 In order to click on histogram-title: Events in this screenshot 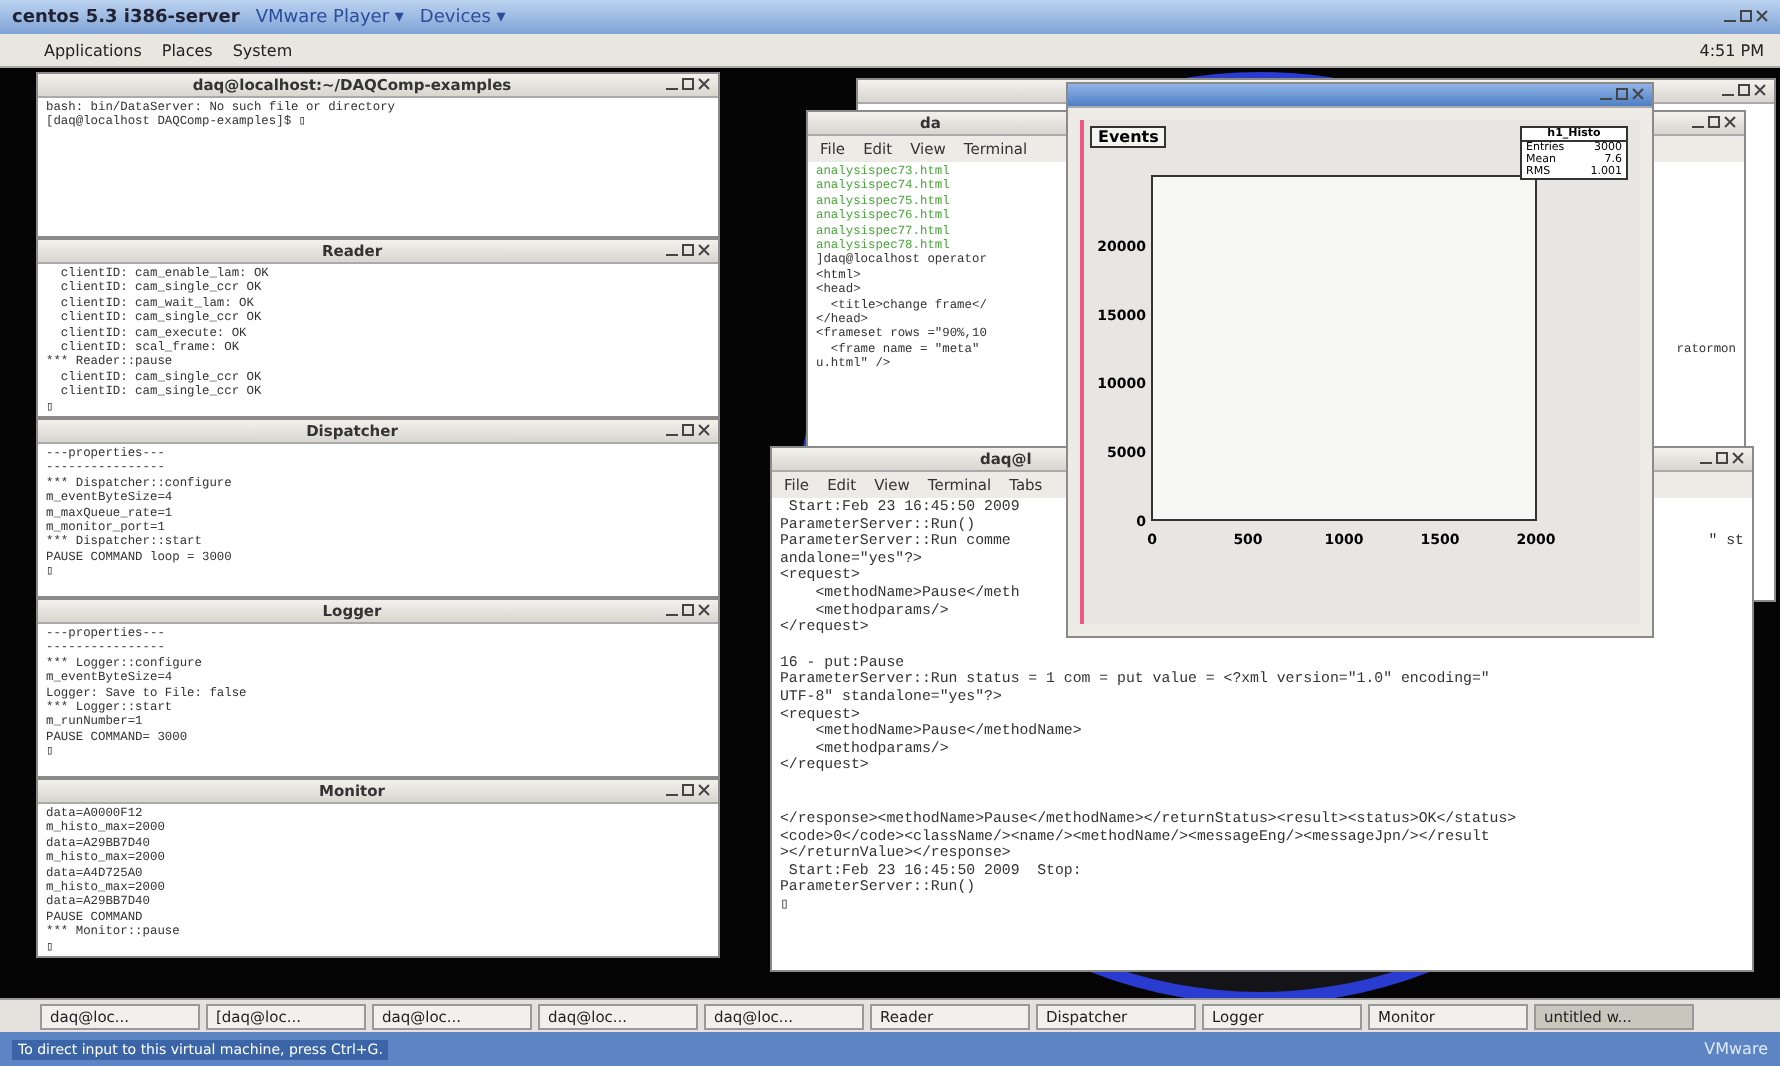, I will do `click(1128, 137)`.